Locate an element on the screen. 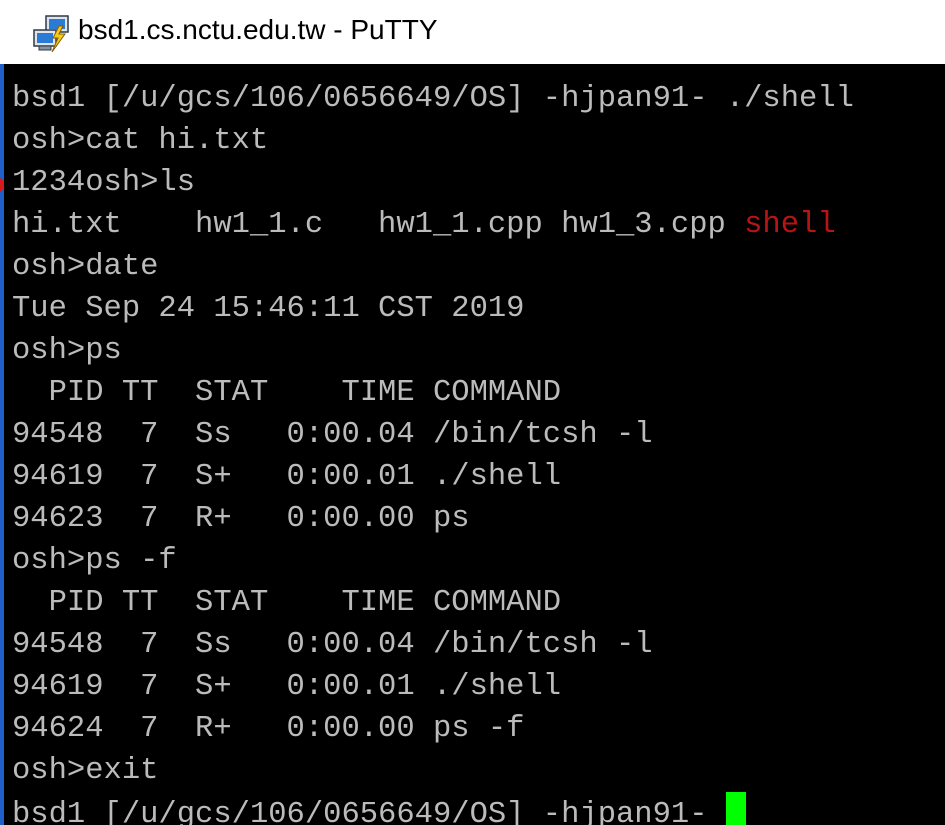  terminal-line: osh>ps is located at coordinates (67, 351).